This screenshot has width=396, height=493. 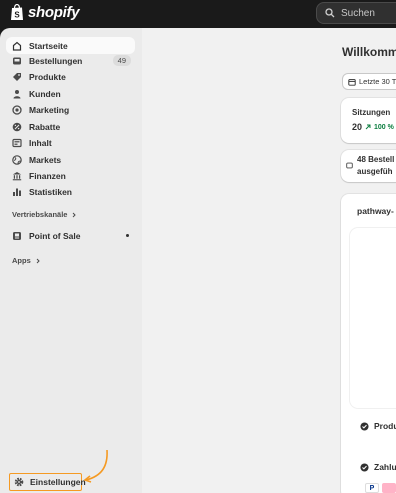 What do you see at coordinates (368, 166) in the screenshot?
I see `orders-notice-card: 48 Bestell ausgefüh` at bounding box center [368, 166].